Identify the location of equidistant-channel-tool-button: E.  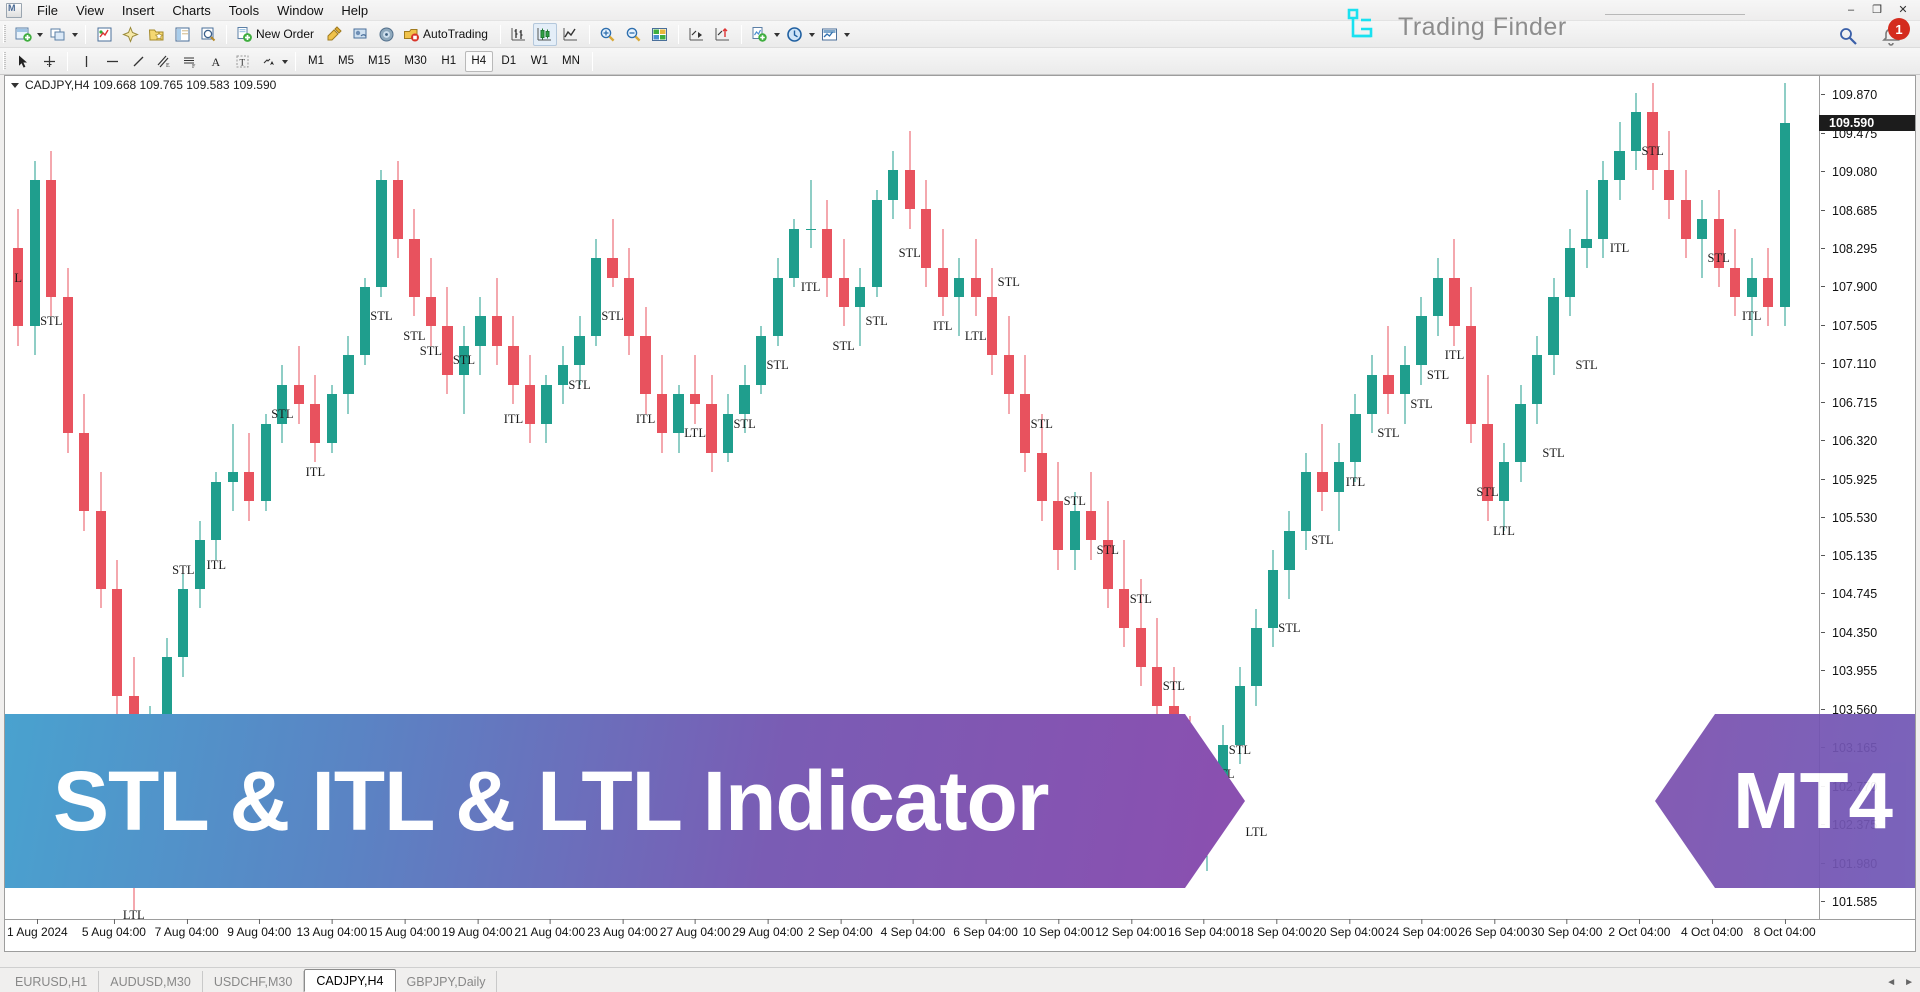
(164, 61).